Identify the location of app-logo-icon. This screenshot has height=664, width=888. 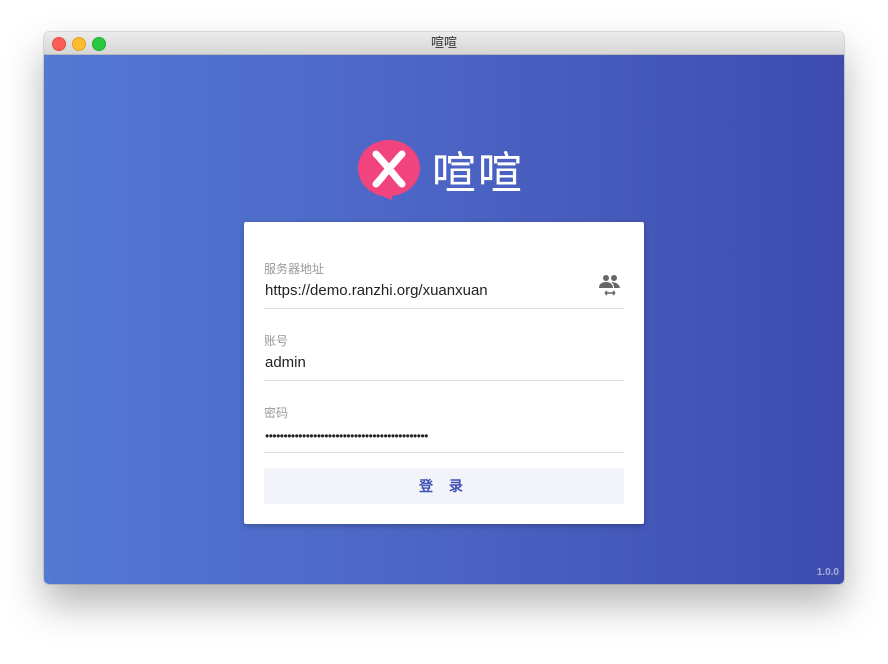
(389, 170).